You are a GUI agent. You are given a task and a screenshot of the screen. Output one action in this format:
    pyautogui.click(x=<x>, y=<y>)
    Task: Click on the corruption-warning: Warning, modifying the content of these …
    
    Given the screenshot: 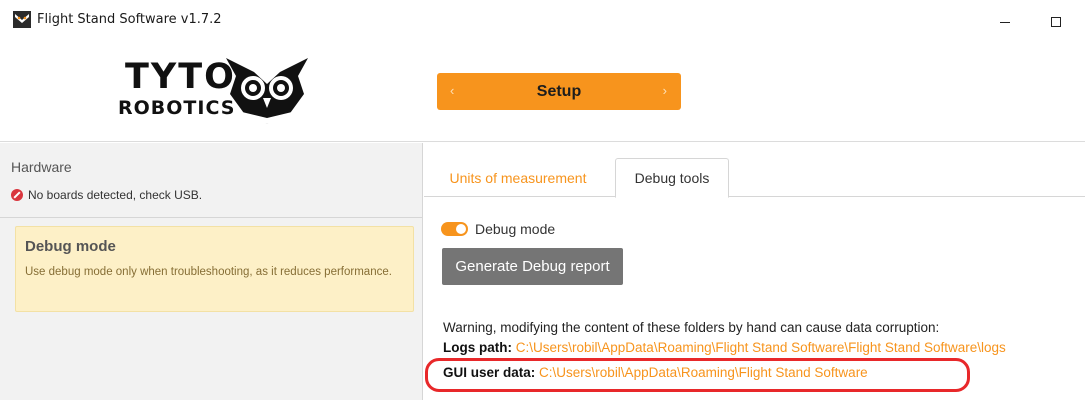 What is the action you would take?
    pyautogui.click(x=691, y=327)
    